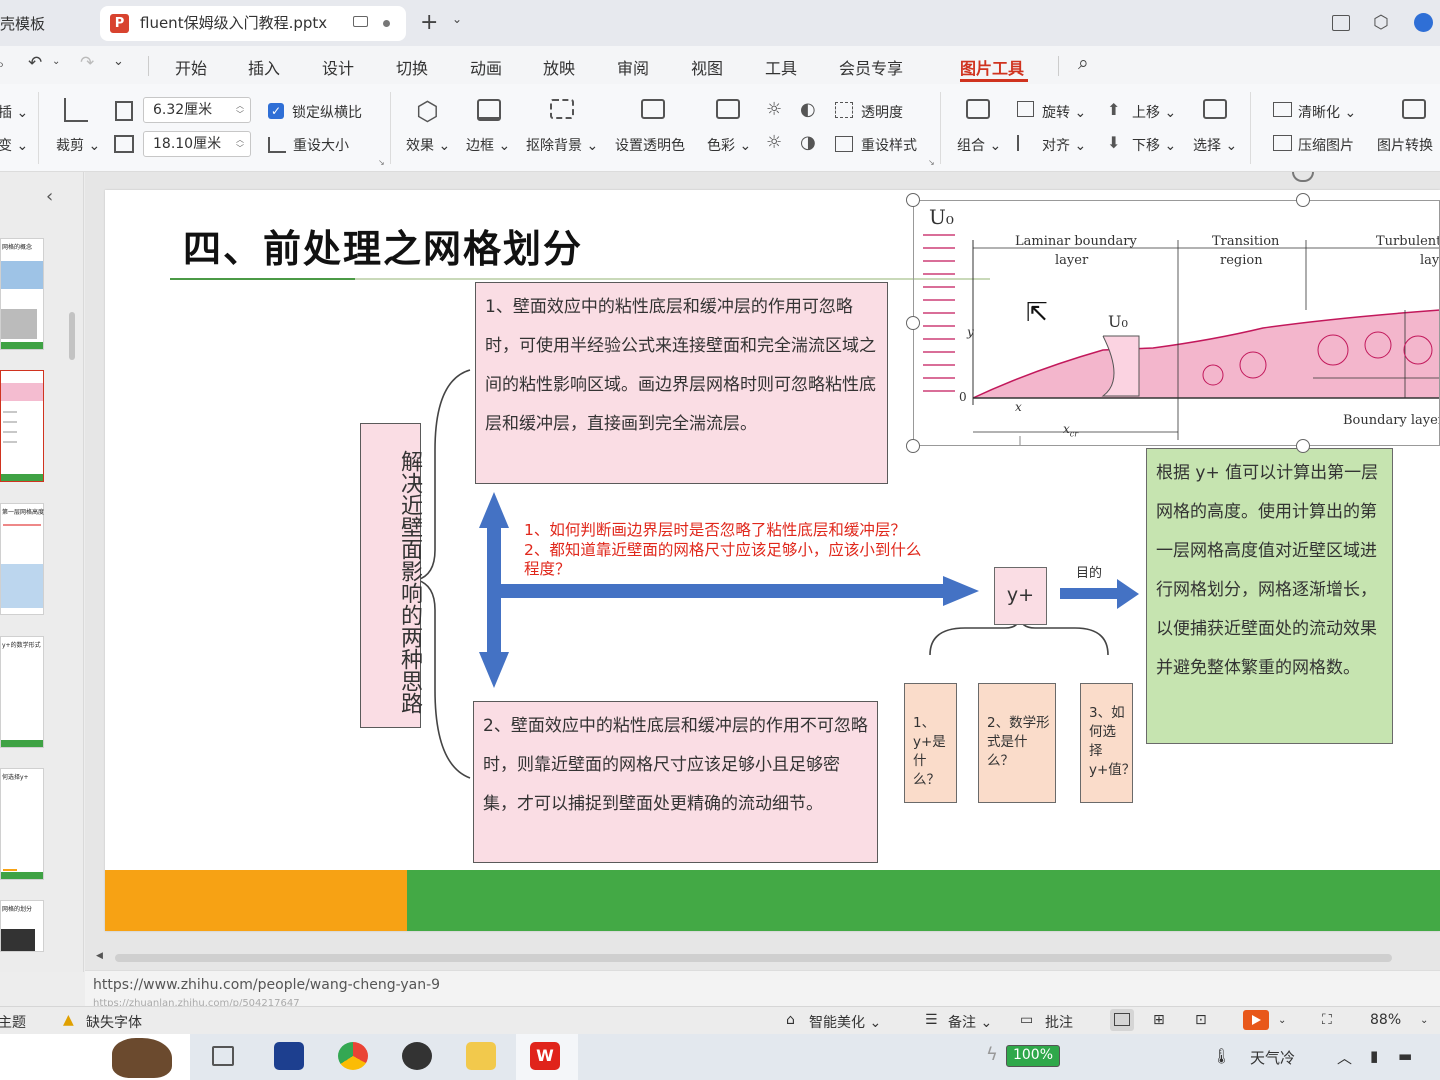 The width and height of the screenshot is (1440, 1080). I want to click on crop-icon, so click(76, 110).